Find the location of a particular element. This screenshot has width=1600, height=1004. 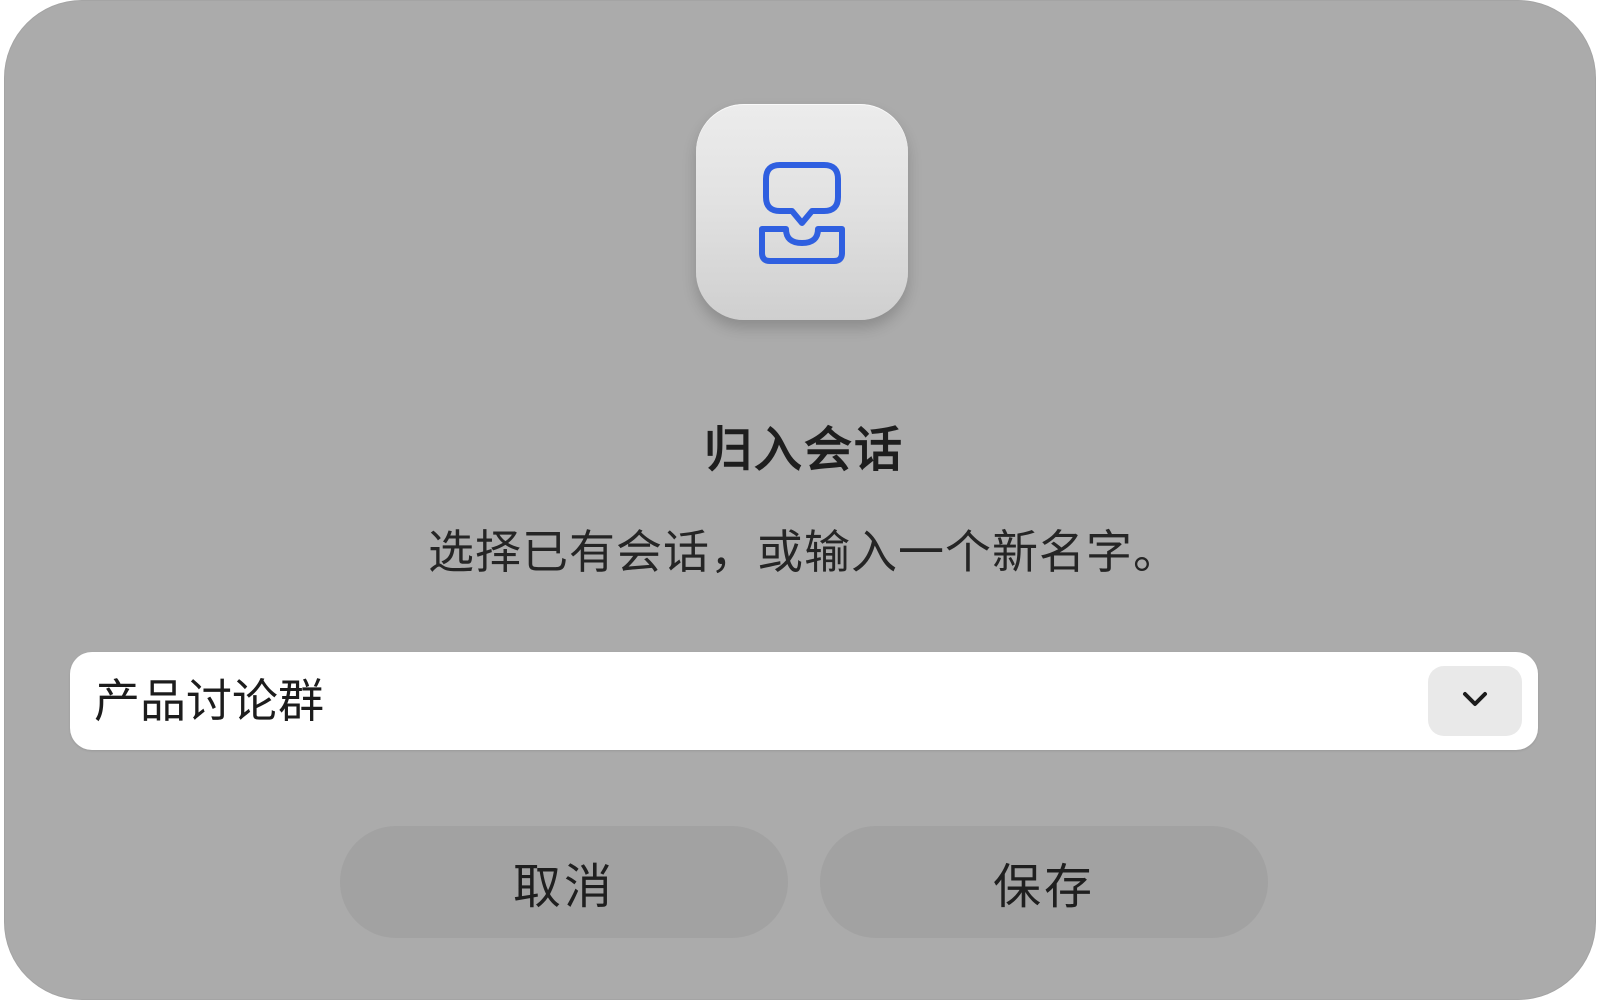

chevron-down-icon is located at coordinates (1475, 701).